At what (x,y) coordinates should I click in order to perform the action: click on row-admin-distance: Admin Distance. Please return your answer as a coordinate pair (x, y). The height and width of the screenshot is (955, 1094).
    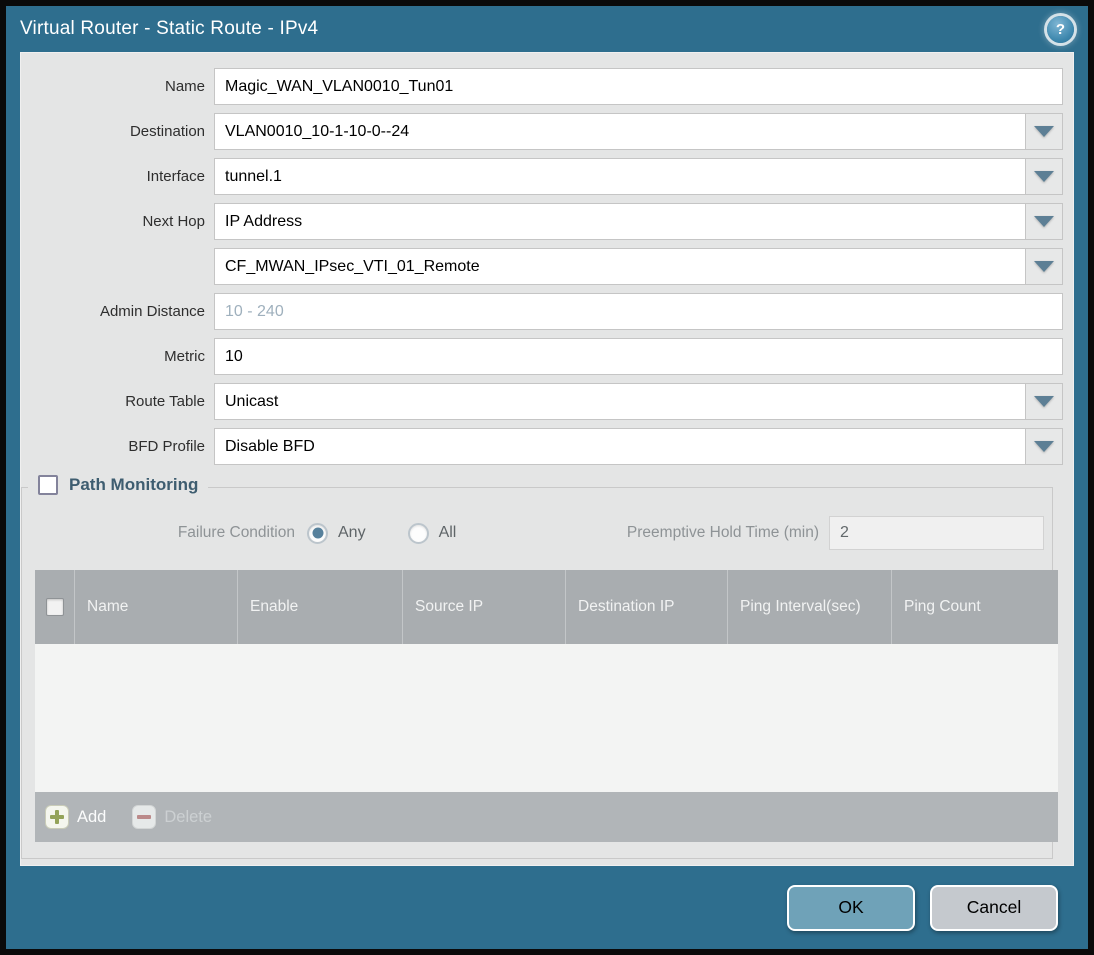
    Looking at the image, I should click on (542, 311).